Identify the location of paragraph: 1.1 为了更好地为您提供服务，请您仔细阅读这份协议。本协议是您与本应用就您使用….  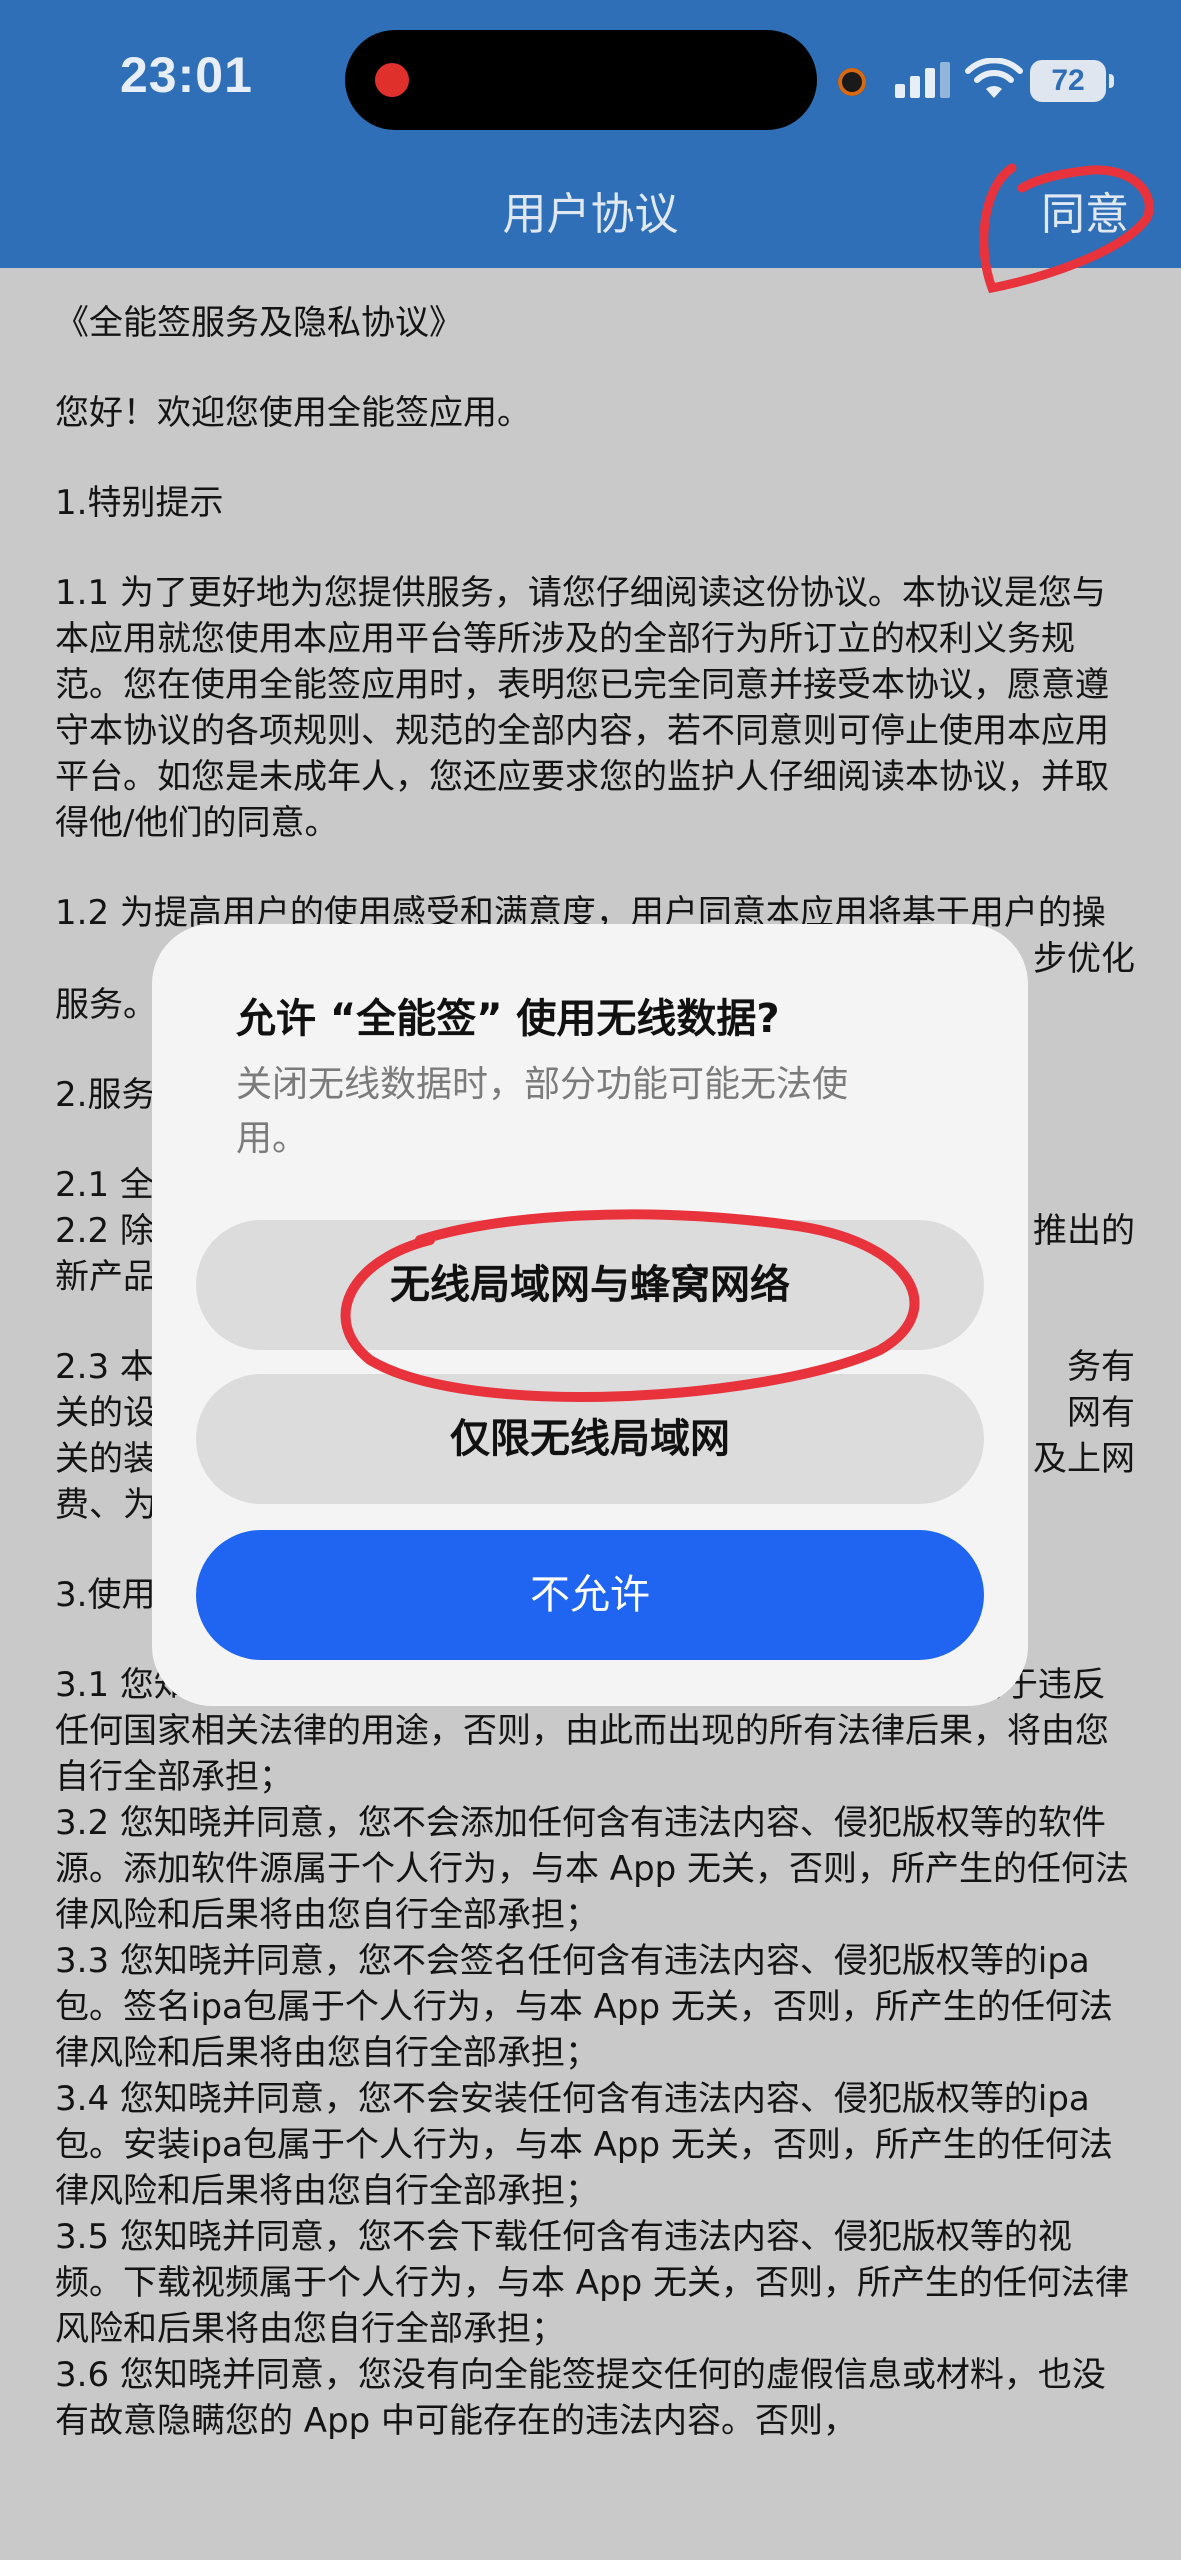
(582, 708).